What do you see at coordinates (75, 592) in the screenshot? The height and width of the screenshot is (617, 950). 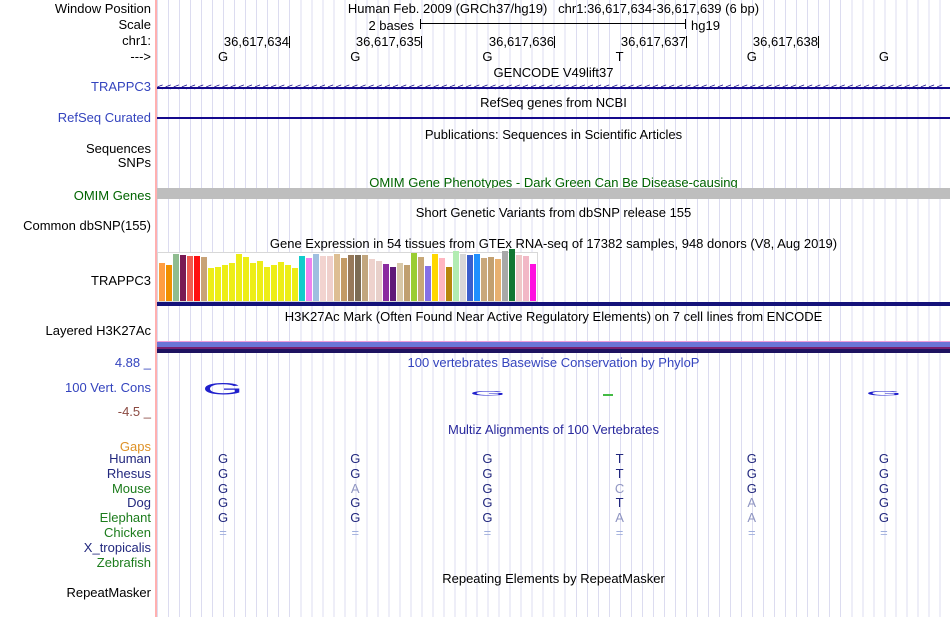 I see `repeatmasker-label: RepeatMasker` at bounding box center [75, 592].